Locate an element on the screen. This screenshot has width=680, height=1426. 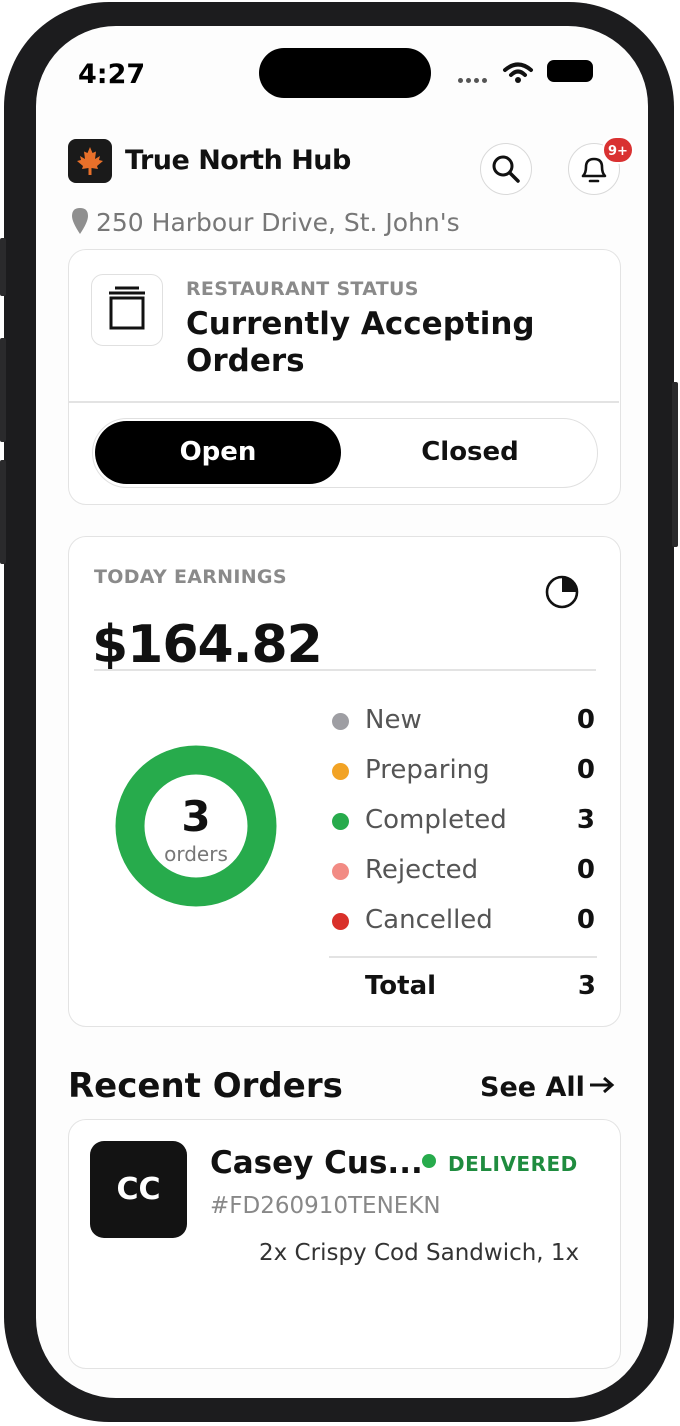
see-all-label: See All is located at coordinates (532, 1087).